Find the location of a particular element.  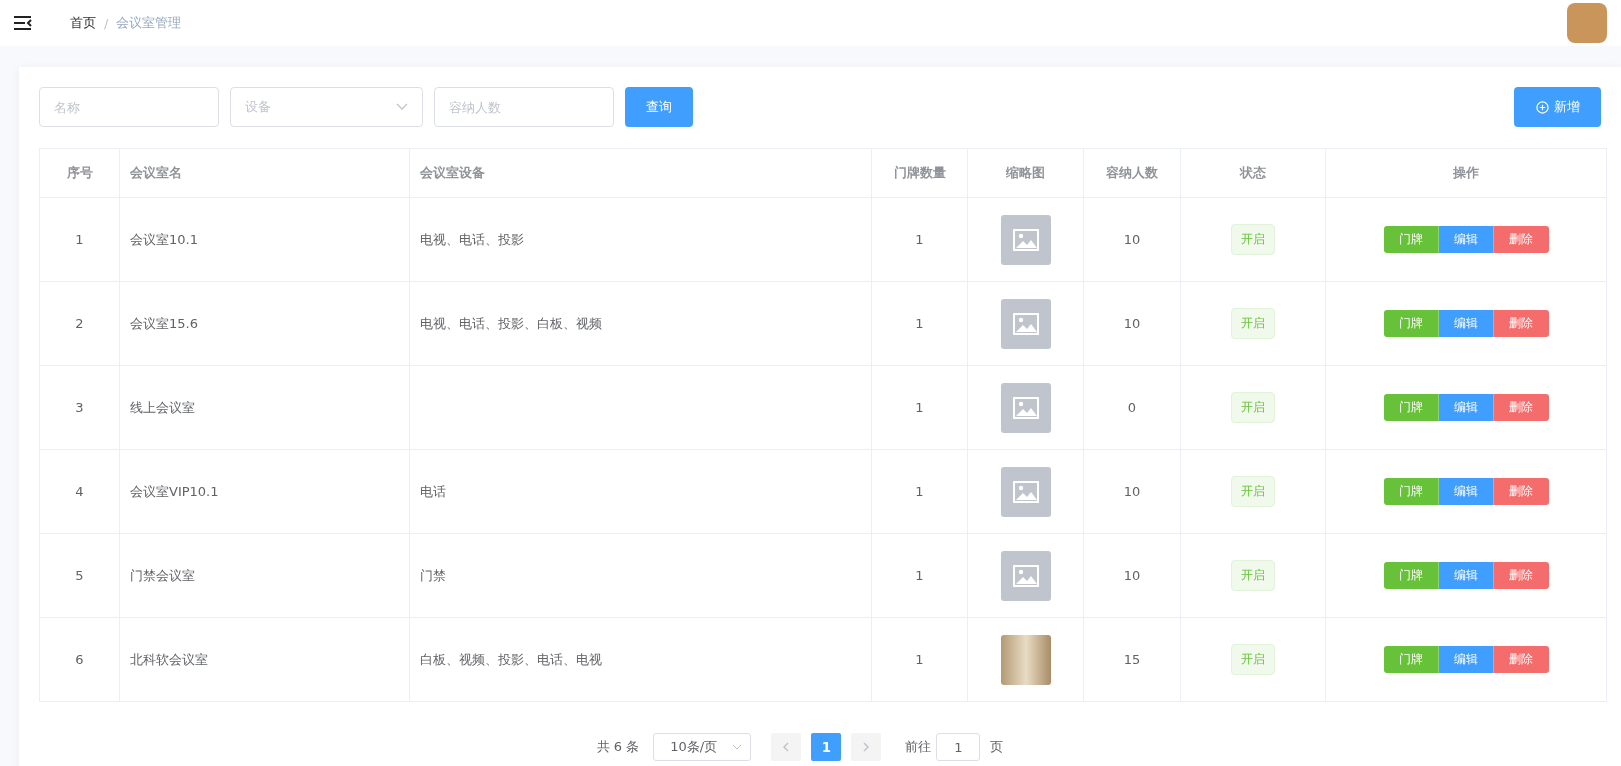

next-page-button is located at coordinates (866, 747).